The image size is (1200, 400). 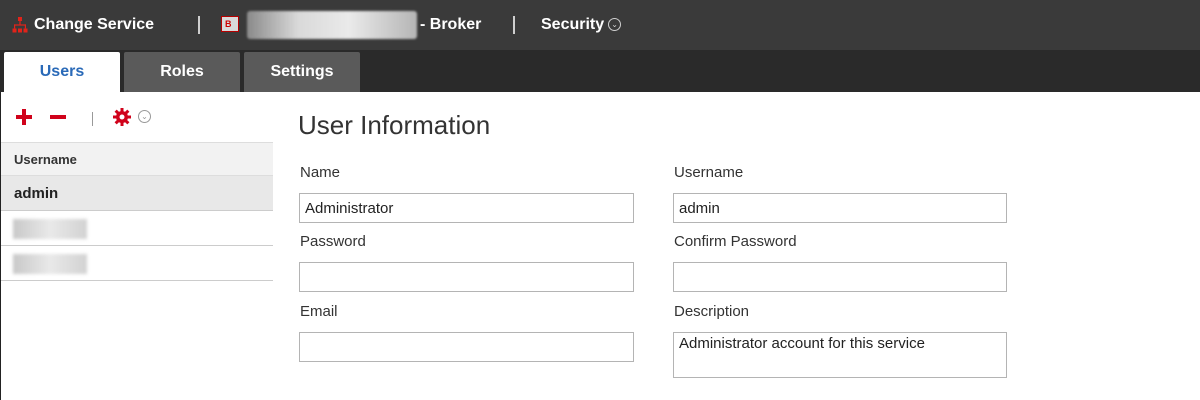 I want to click on broker-icon: B, so click(x=230, y=24).